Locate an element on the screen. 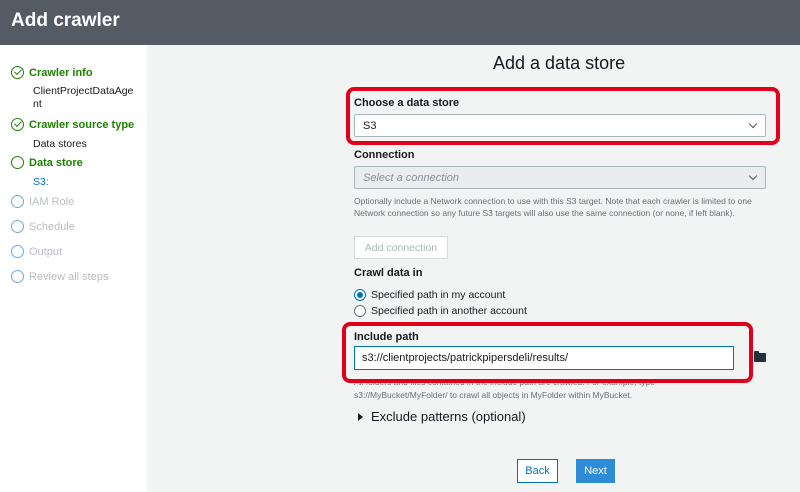 The width and height of the screenshot is (800, 492). connection-label: Connection is located at coordinates (384, 155).